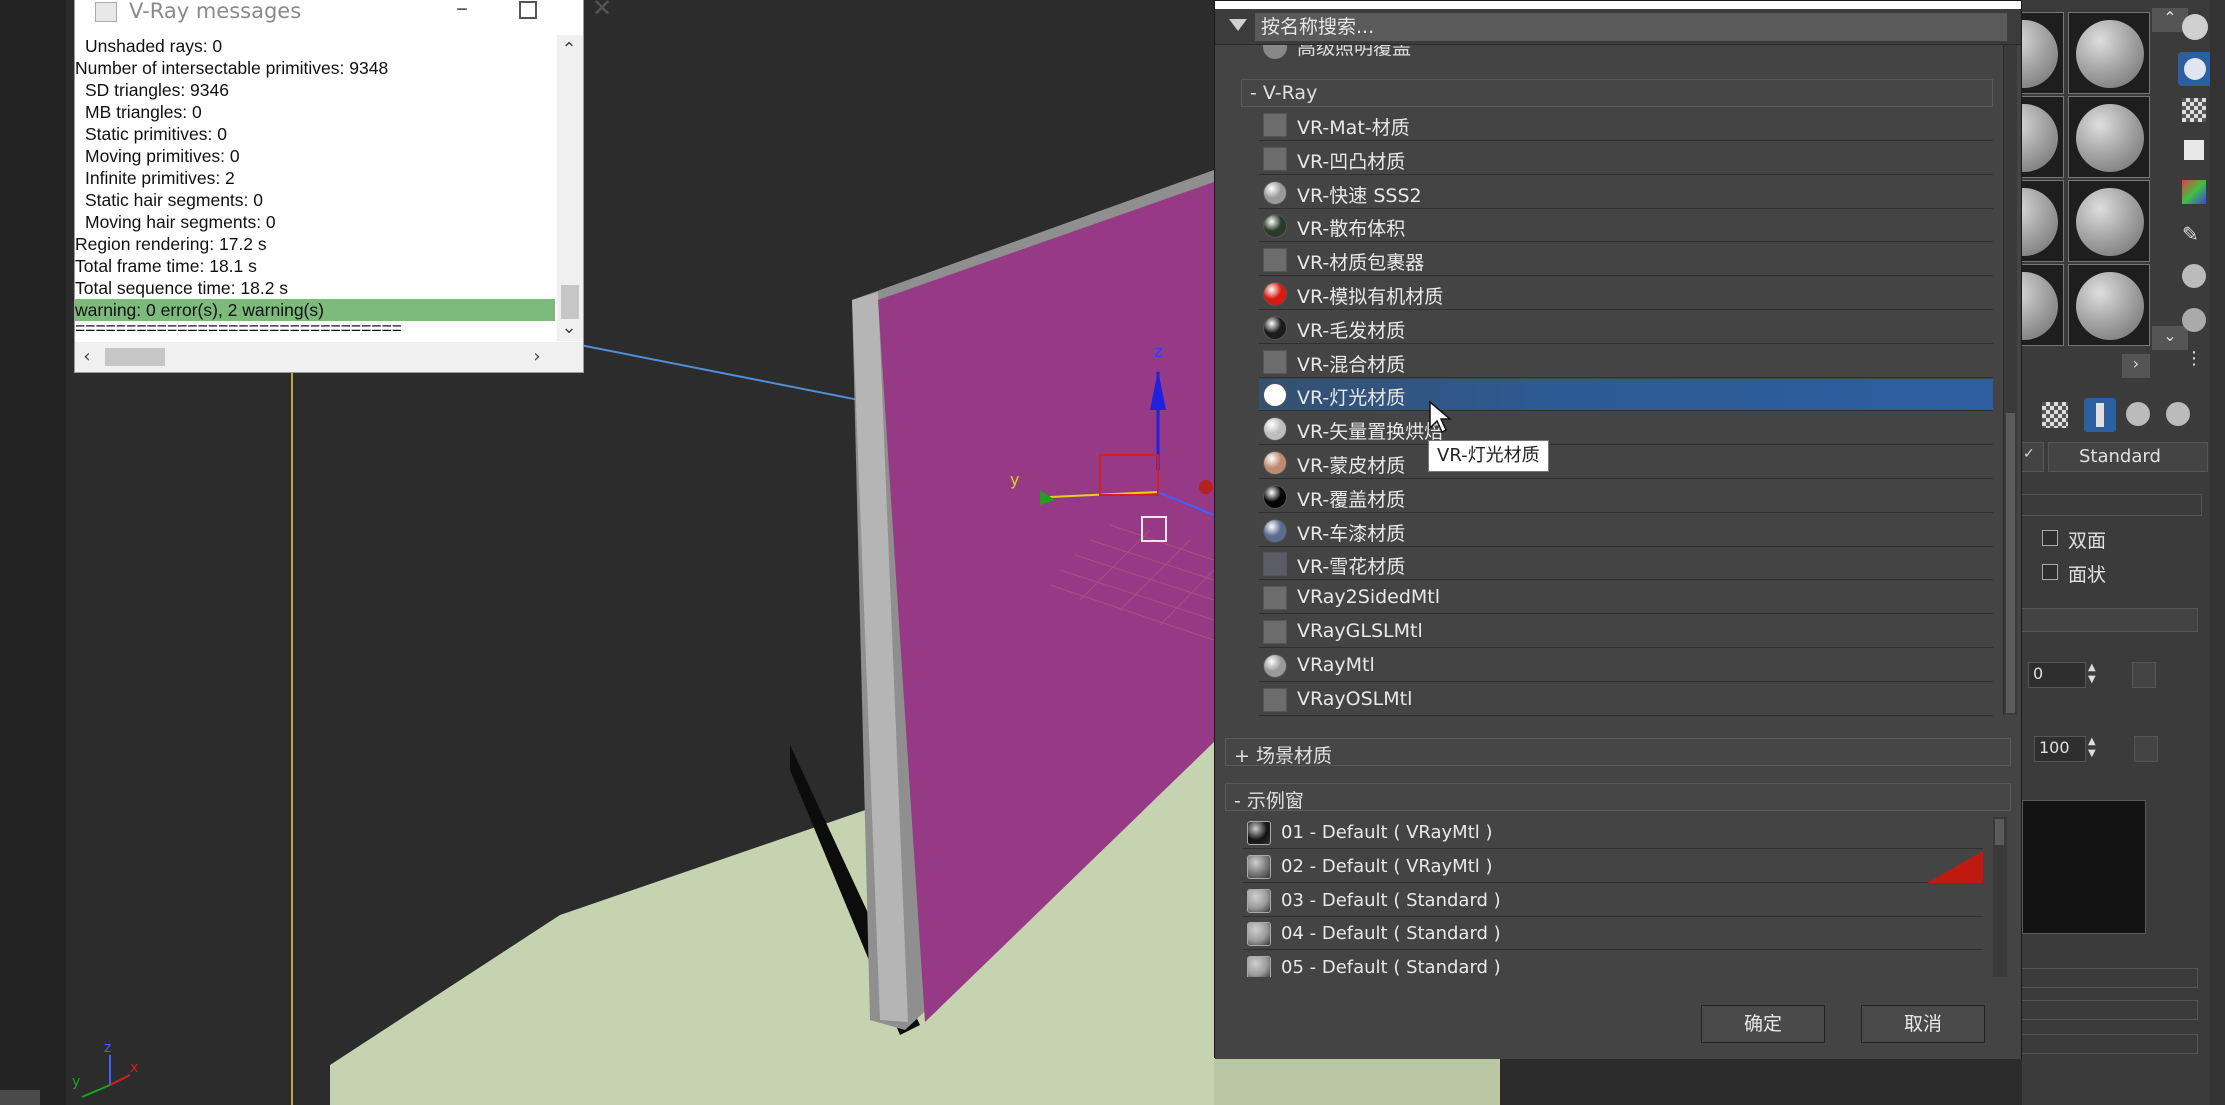 This screenshot has height=1105, width=2225. I want to click on two-sided-checkbox, so click(2050, 538).